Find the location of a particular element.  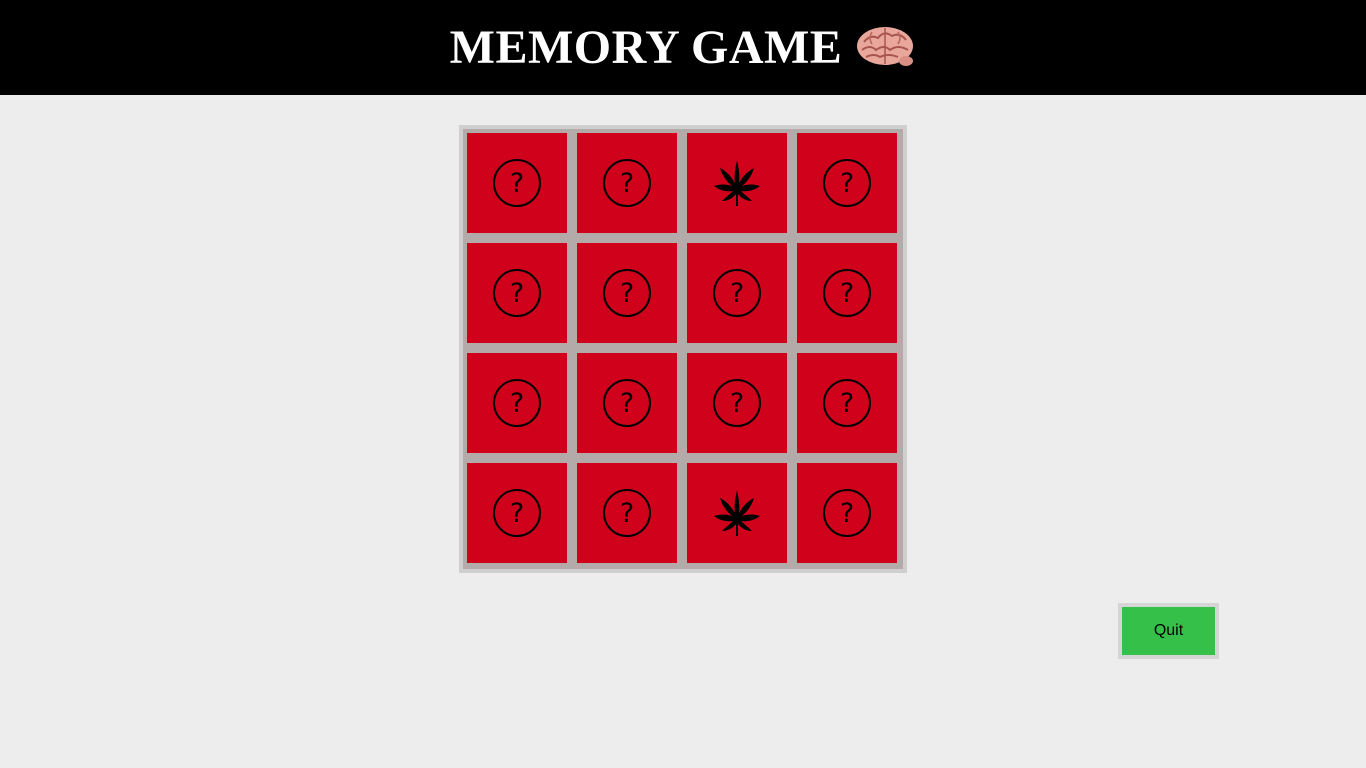

header-bar: MEMORY GAME is located at coordinates (683, 47).